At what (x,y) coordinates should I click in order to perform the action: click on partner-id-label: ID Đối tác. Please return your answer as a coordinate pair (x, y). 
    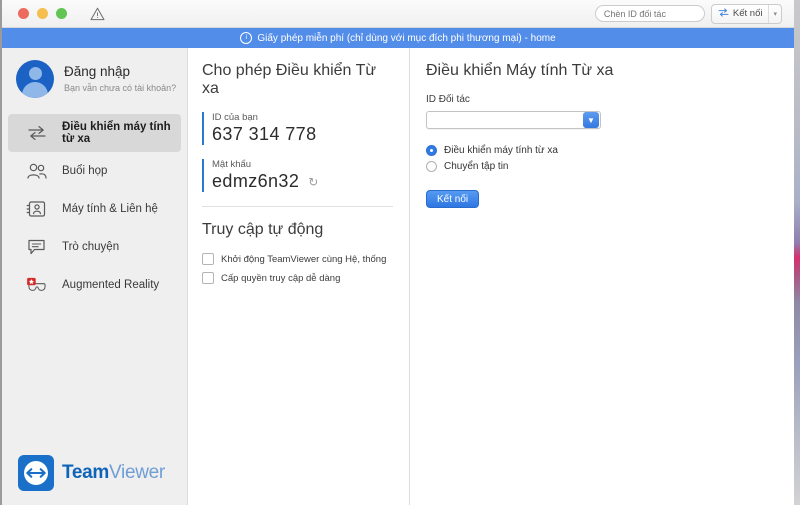
    Looking at the image, I should click on (448, 99).